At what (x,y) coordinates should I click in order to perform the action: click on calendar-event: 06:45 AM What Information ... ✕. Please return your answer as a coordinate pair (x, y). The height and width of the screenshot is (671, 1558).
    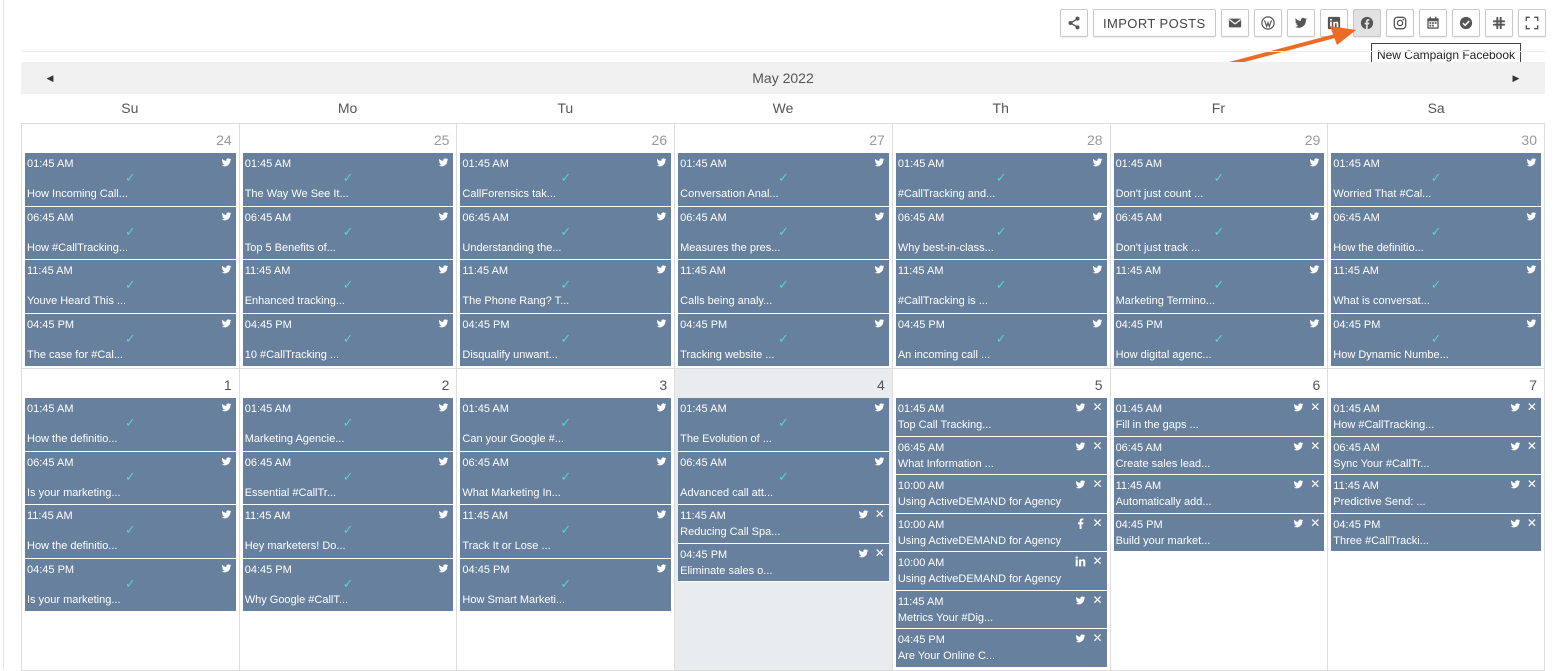
    Looking at the image, I should click on (1001, 455).